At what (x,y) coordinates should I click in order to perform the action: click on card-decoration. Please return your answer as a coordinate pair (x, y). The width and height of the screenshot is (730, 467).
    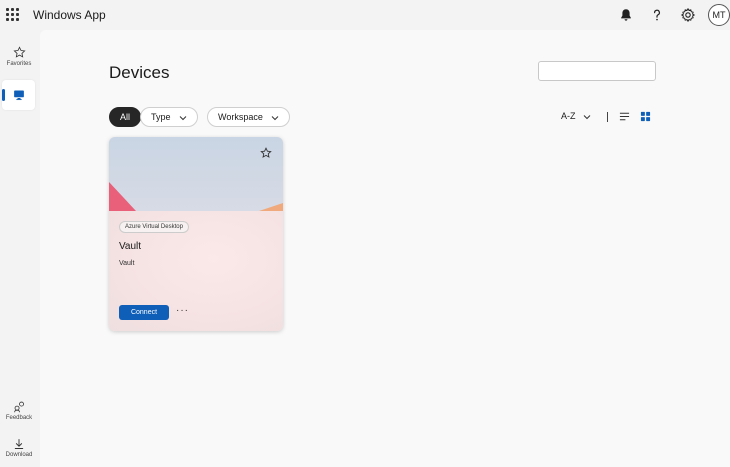
    Looking at the image, I should click on (196, 196).